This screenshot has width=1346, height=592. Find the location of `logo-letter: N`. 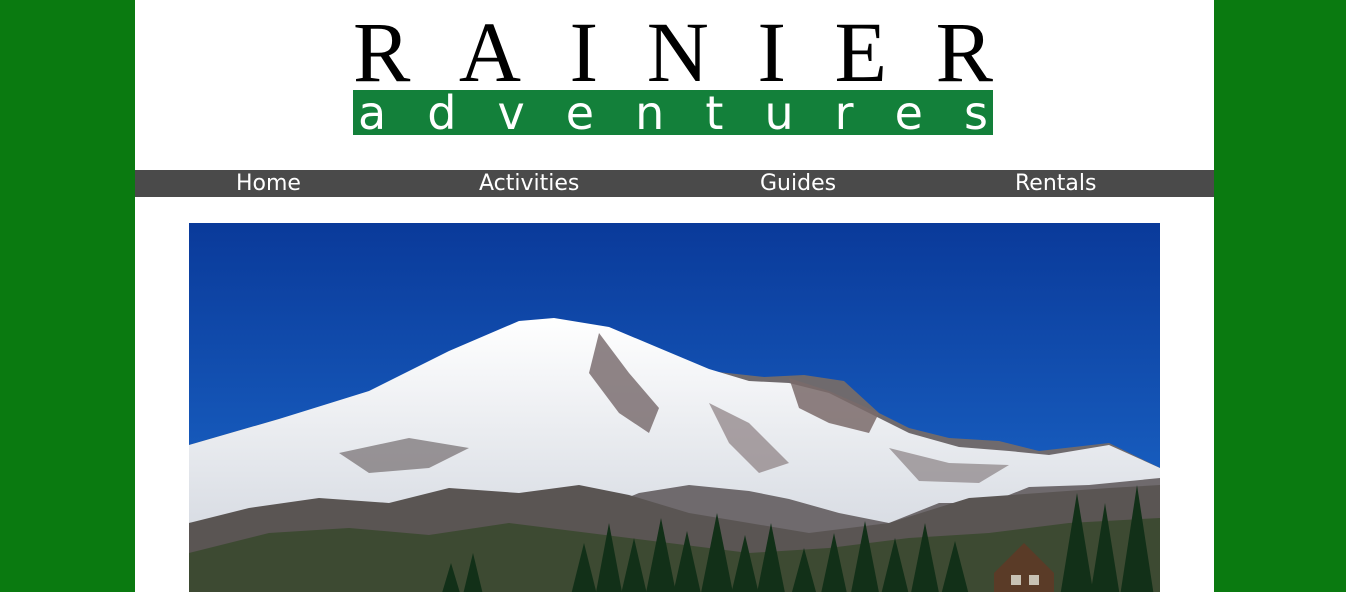

logo-letter: N is located at coordinates (677, 52).